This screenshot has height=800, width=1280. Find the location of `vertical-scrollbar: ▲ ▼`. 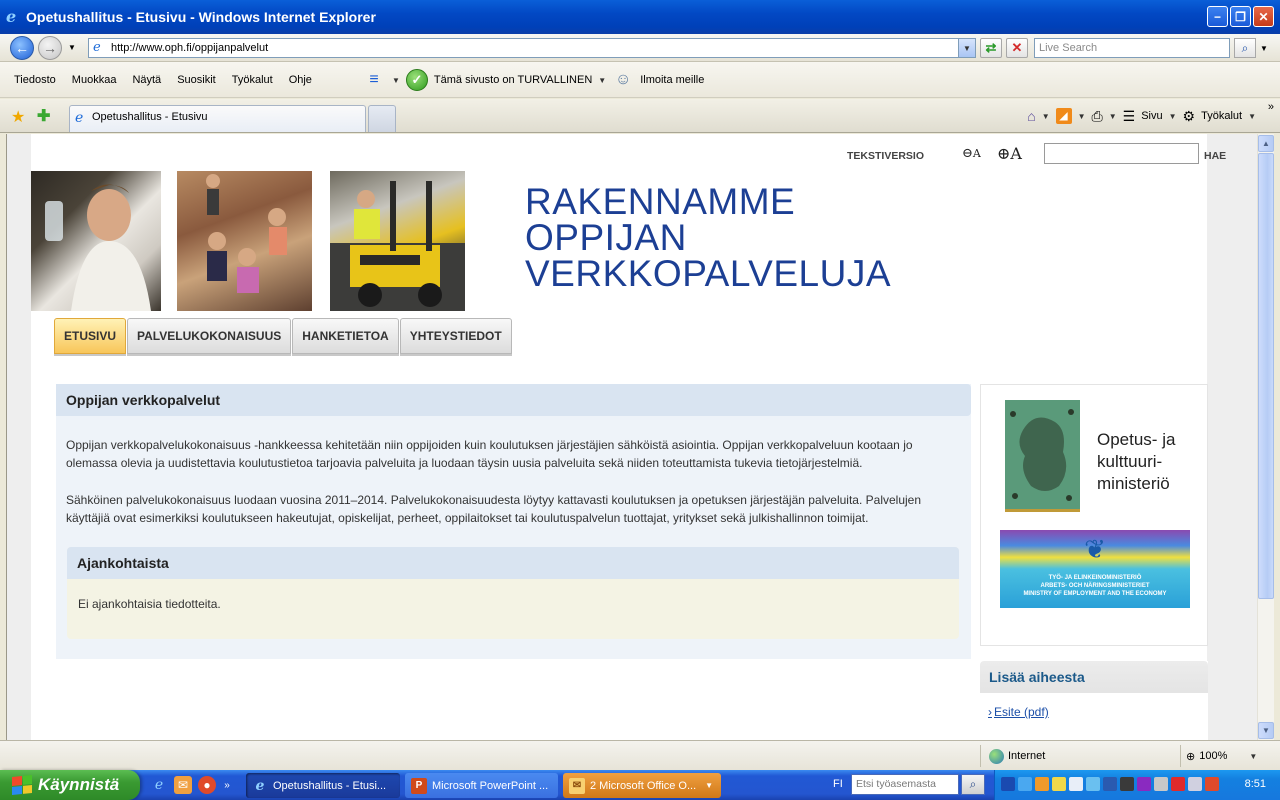

vertical-scrollbar: ▲ ▼ is located at coordinates (1265, 437).